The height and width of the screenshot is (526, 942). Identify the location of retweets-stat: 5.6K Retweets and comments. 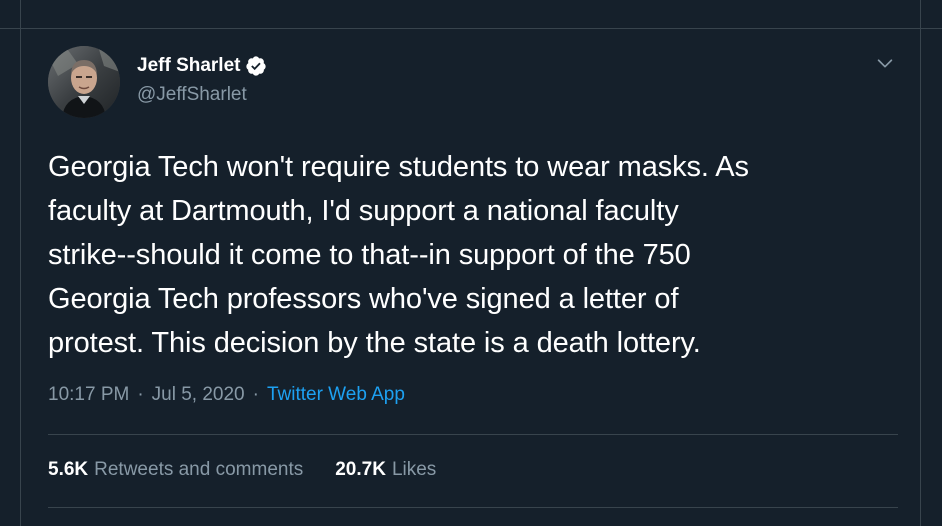
(175, 470).